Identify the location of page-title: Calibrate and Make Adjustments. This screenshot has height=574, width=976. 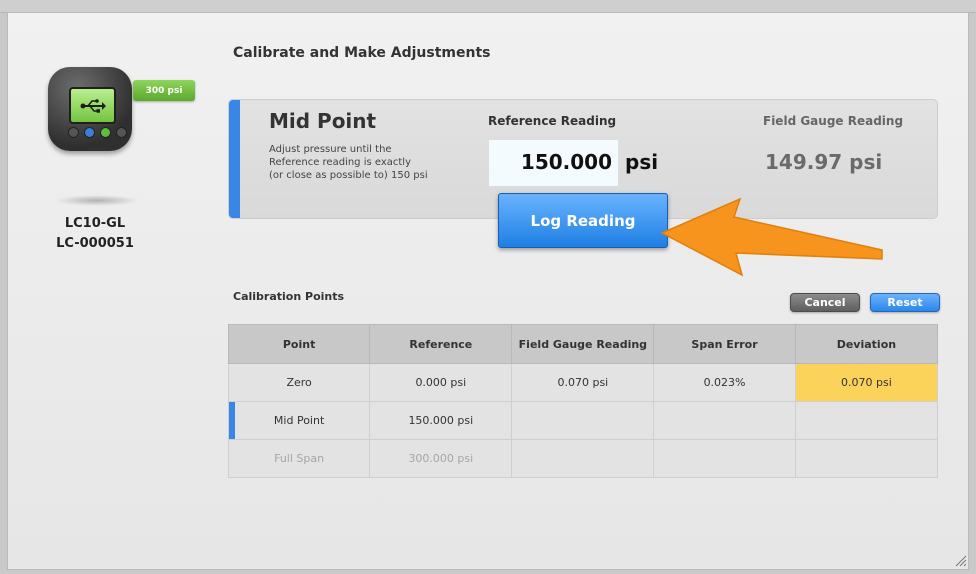
(362, 53).